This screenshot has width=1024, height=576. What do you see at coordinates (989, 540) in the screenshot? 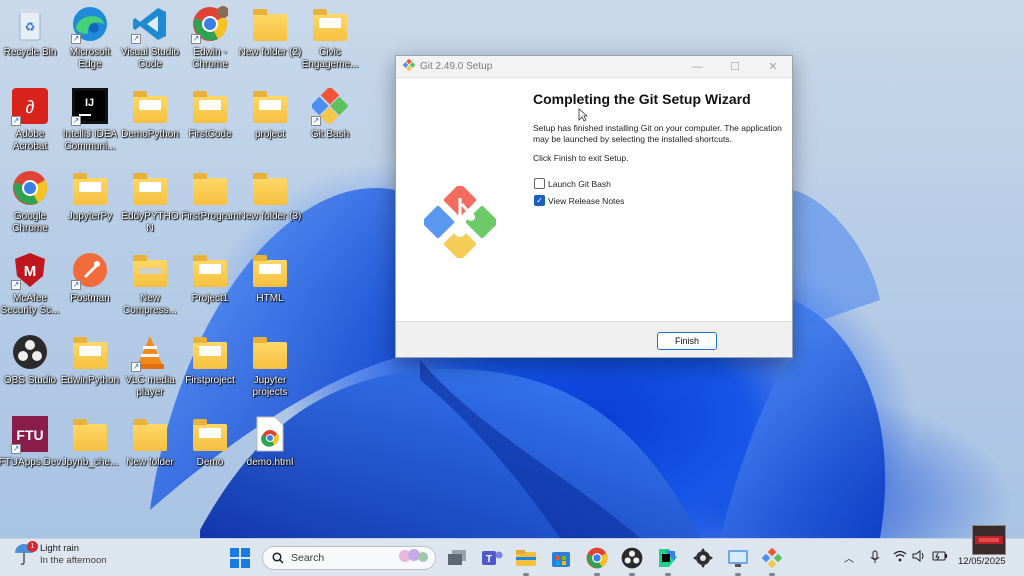
I see `notification-thumbnail` at bounding box center [989, 540].